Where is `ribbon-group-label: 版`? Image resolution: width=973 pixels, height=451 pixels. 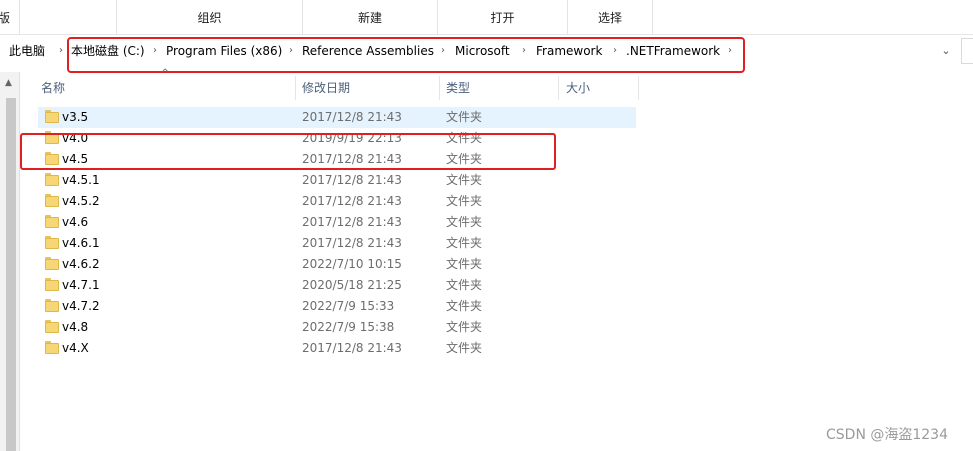
ribbon-group-label: 版 is located at coordinates (5, 18).